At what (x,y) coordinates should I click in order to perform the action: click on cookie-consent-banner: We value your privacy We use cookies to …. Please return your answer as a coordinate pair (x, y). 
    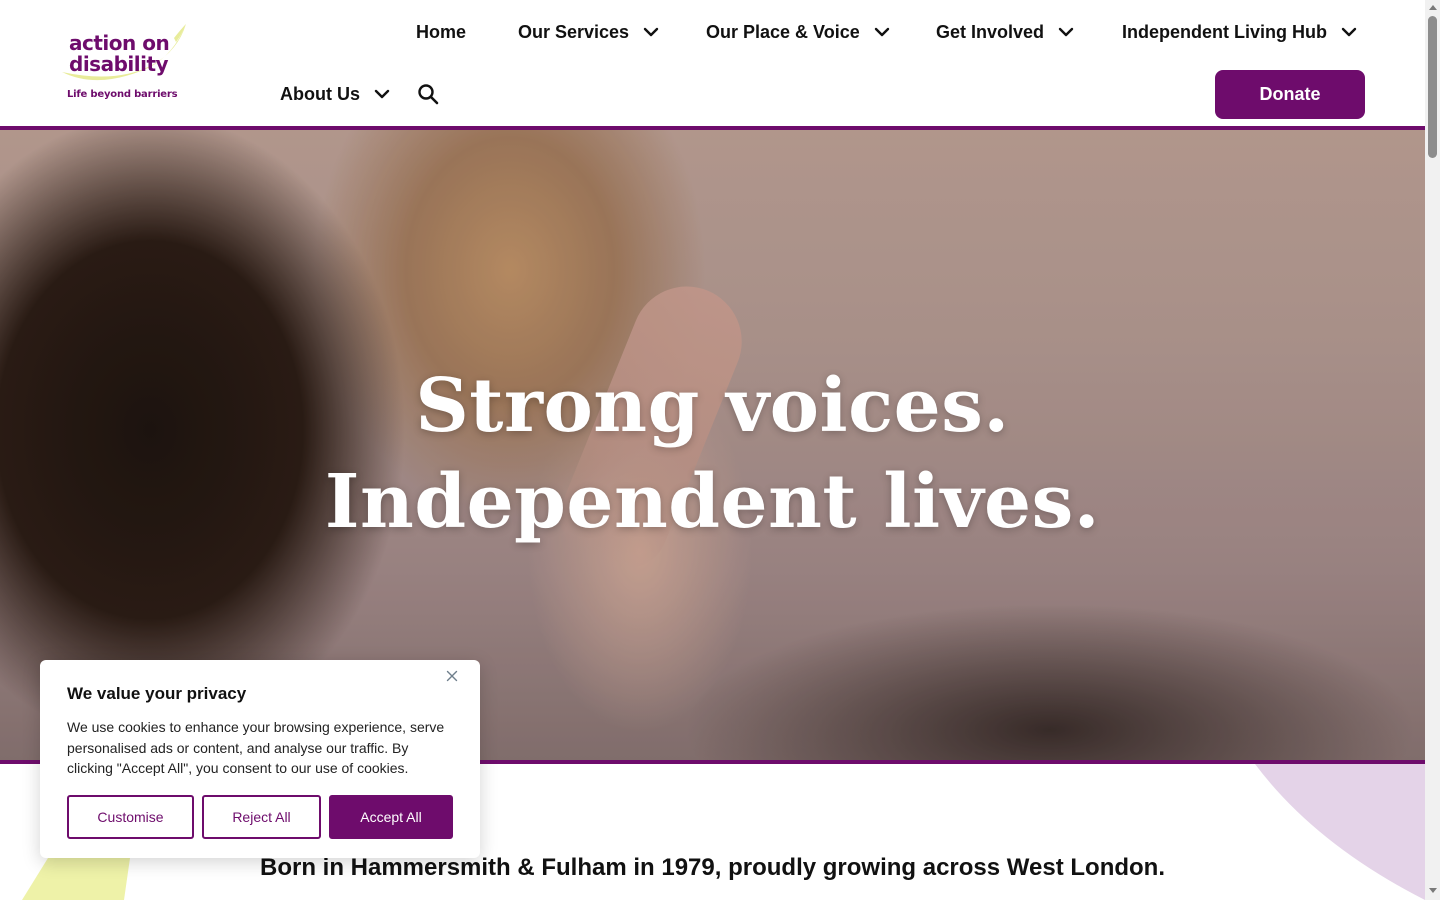
    Looking at the image, I should click on (260, 759).